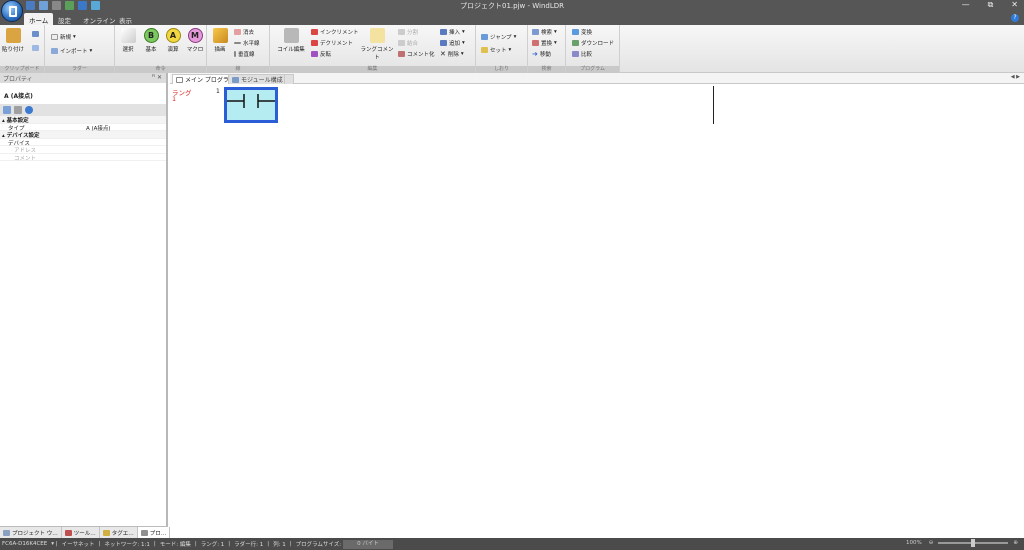  I want to click on split-button: 分割, so click(408, 32).